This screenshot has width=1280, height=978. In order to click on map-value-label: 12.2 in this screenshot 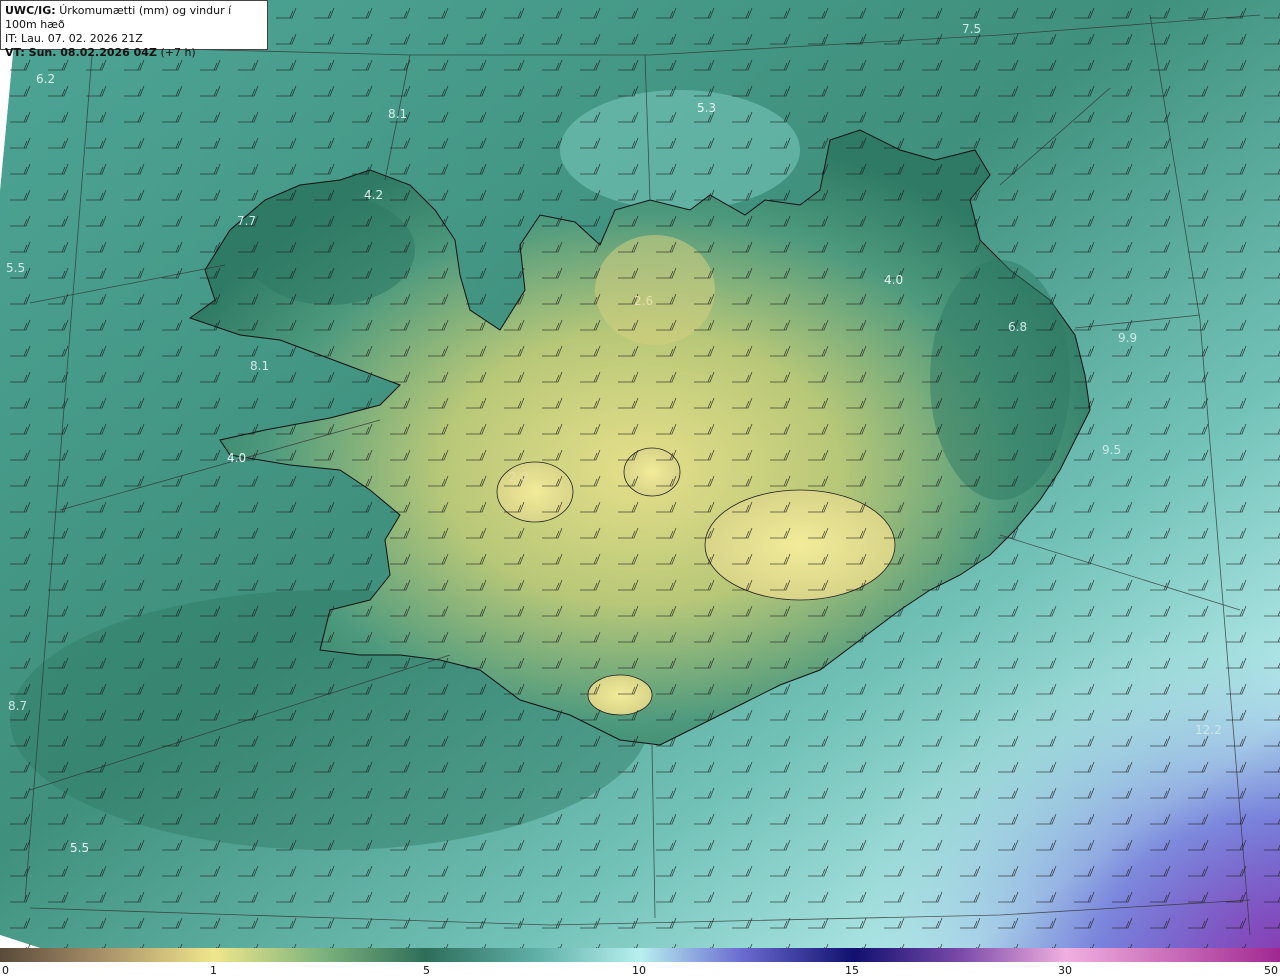, I will do `click(1208, 730)`.